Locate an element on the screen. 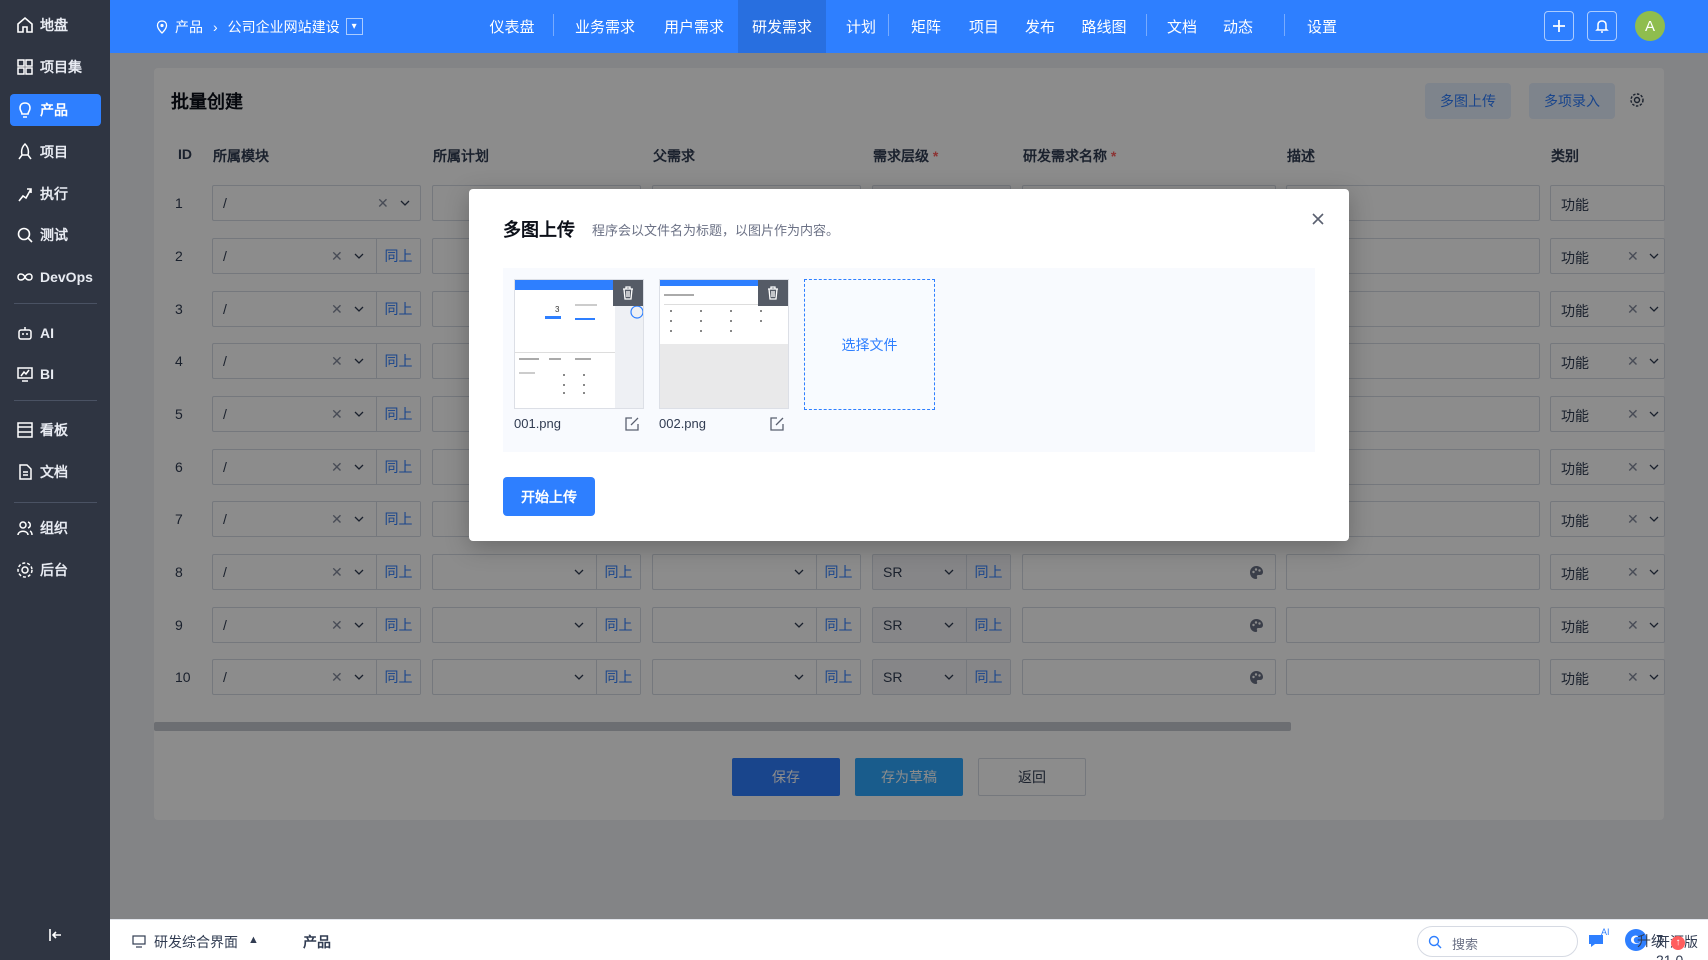 The height and width of the screenshot is (960, 1708). sidebar-item-test: 测试 is located at coordinates (55, 235).